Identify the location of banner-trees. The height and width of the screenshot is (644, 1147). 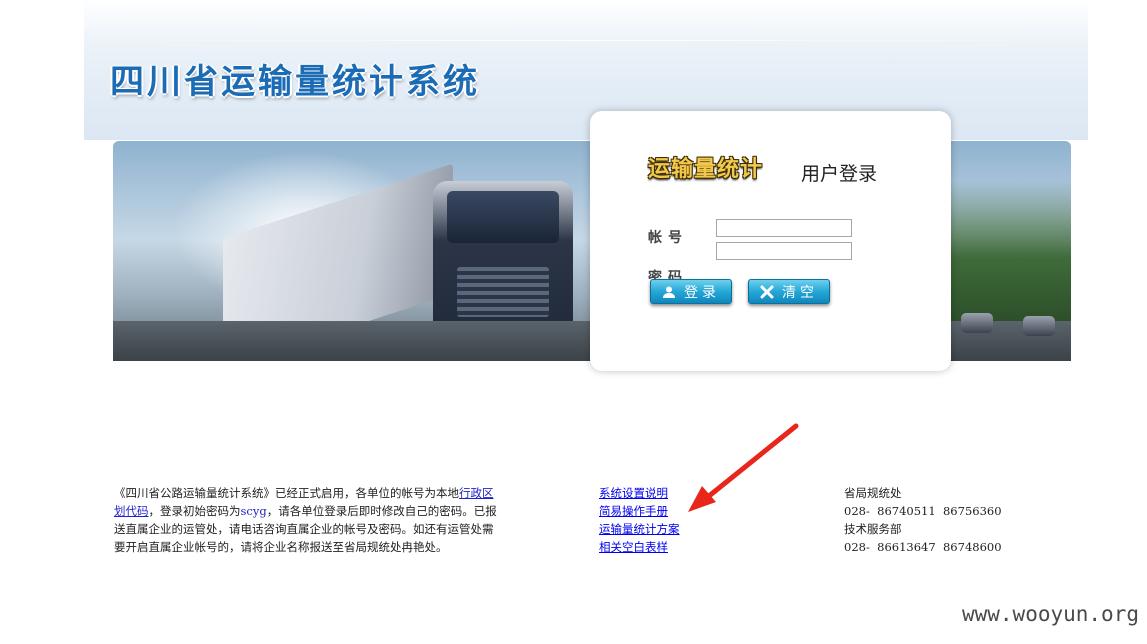
(1006, 251).